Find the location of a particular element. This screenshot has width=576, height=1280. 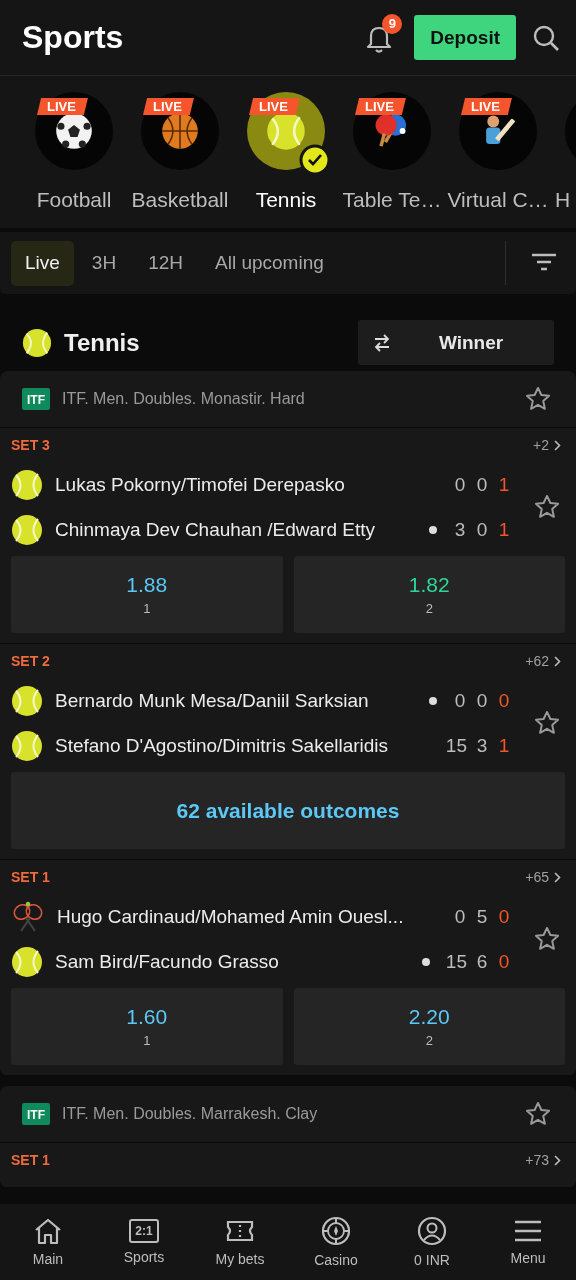

more-markets-link: +65 is located at coordinates (537, 877).